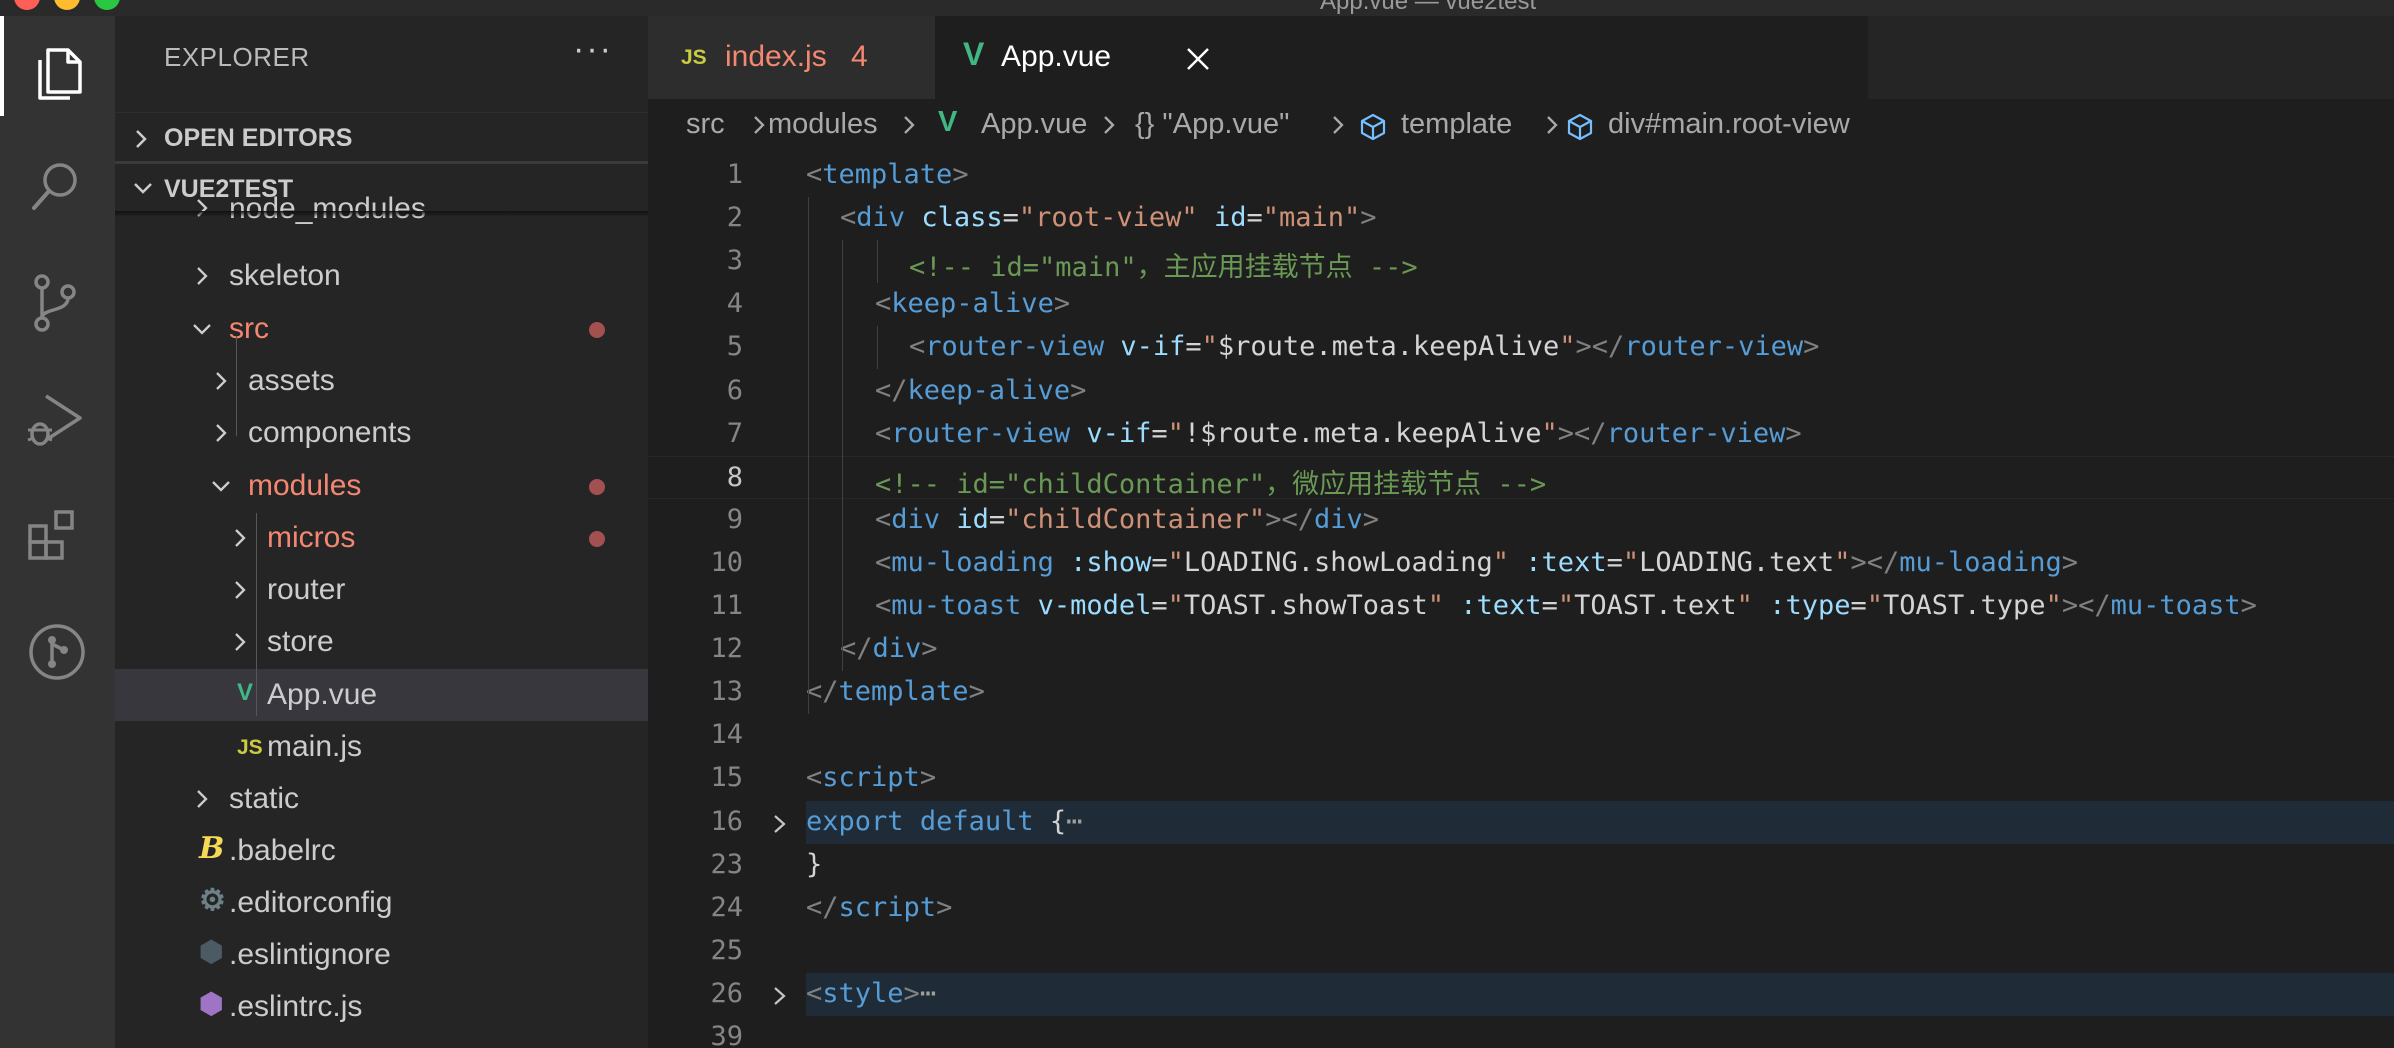 This screenshot has height=1048, width=2394. Describe the element at coordinates (791, 57) in the screenshot. I see `tab-index-js: JS index.js 4` at that location.